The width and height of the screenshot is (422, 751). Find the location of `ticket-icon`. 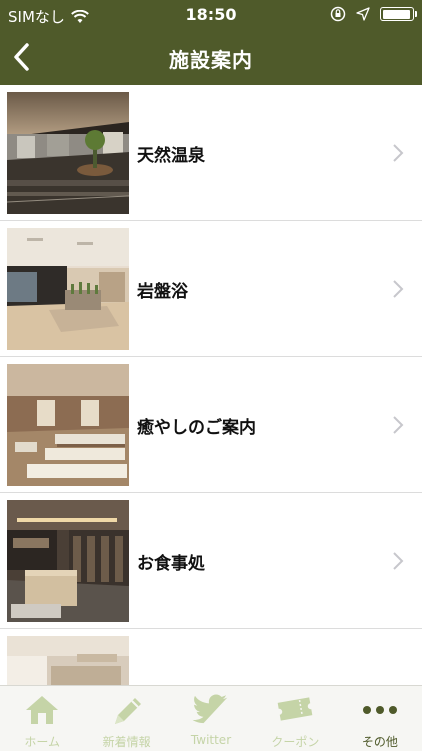

ticket-icon is located at coordinates (295, 709).